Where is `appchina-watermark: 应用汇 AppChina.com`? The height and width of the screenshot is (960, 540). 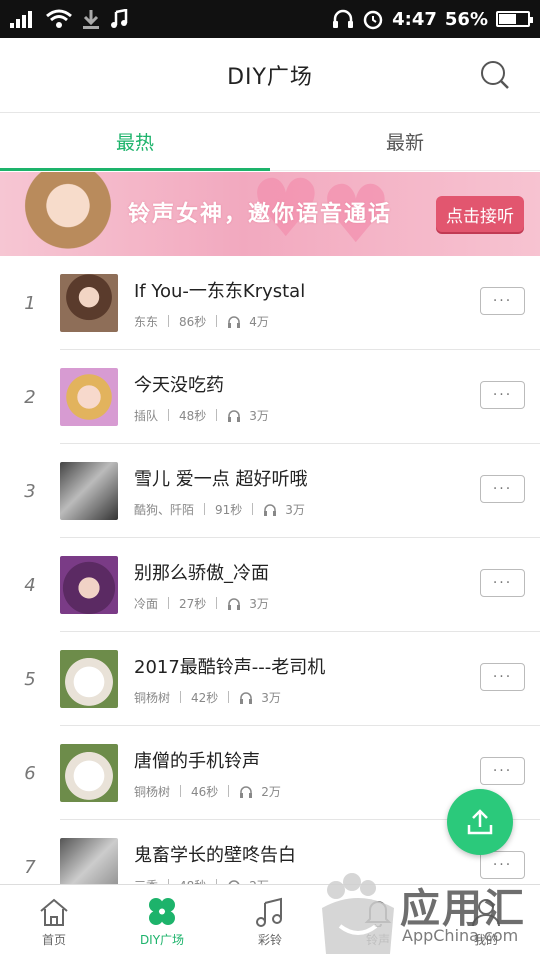
appchina-watermark: 应用汇 AppChina.com is located at coordinates (429, 911).